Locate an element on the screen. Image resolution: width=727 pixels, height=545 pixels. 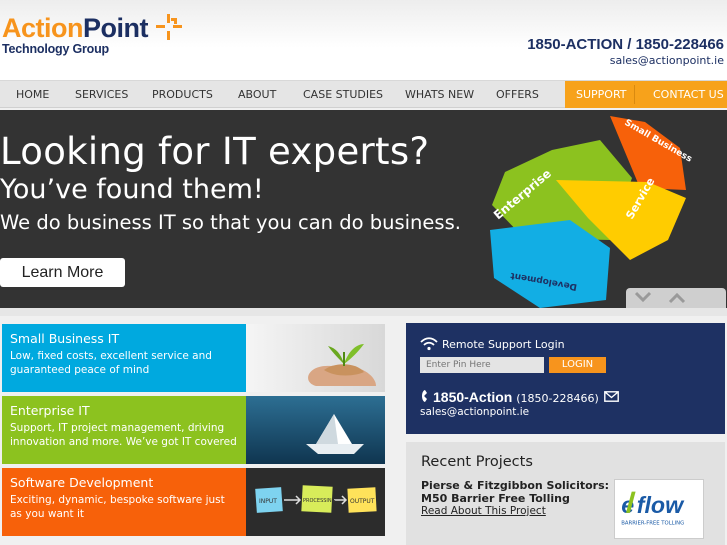
plant-in-hands-image is located at coordinates (315, 358).